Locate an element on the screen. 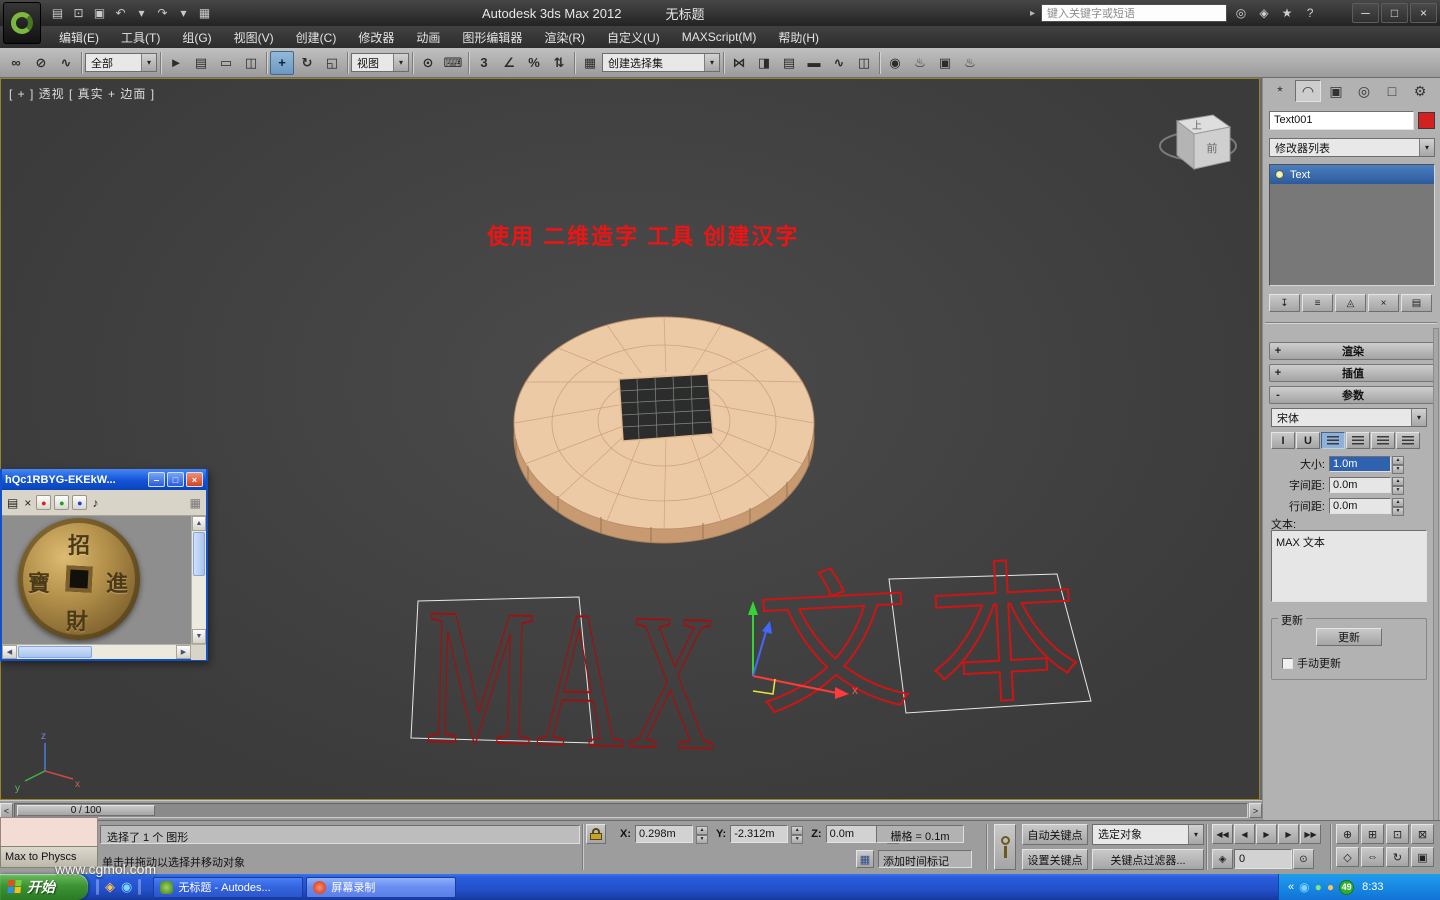 The height and width of the screenshot is (900, 1440). current-frame-field: 0 is located at coordinates (1263, 859).